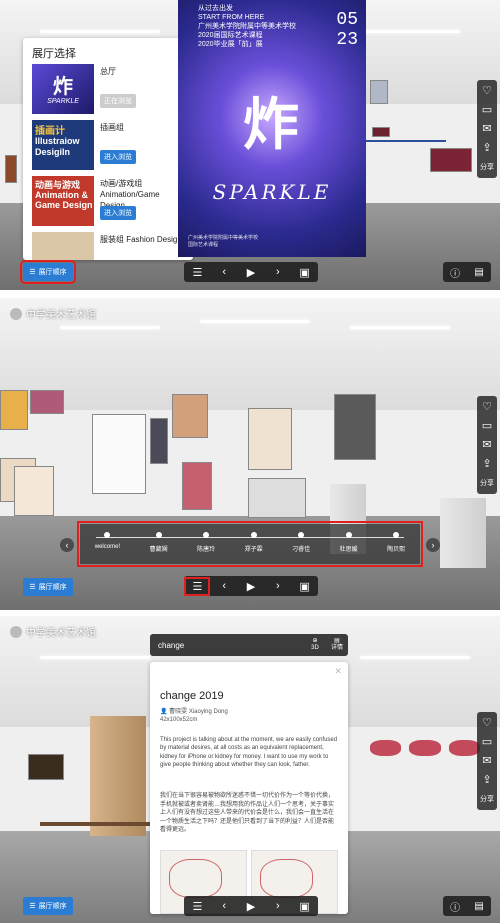 The image size is (500, 923). I want to click on timeline-prev-icon: ‹, so click(67, 545).